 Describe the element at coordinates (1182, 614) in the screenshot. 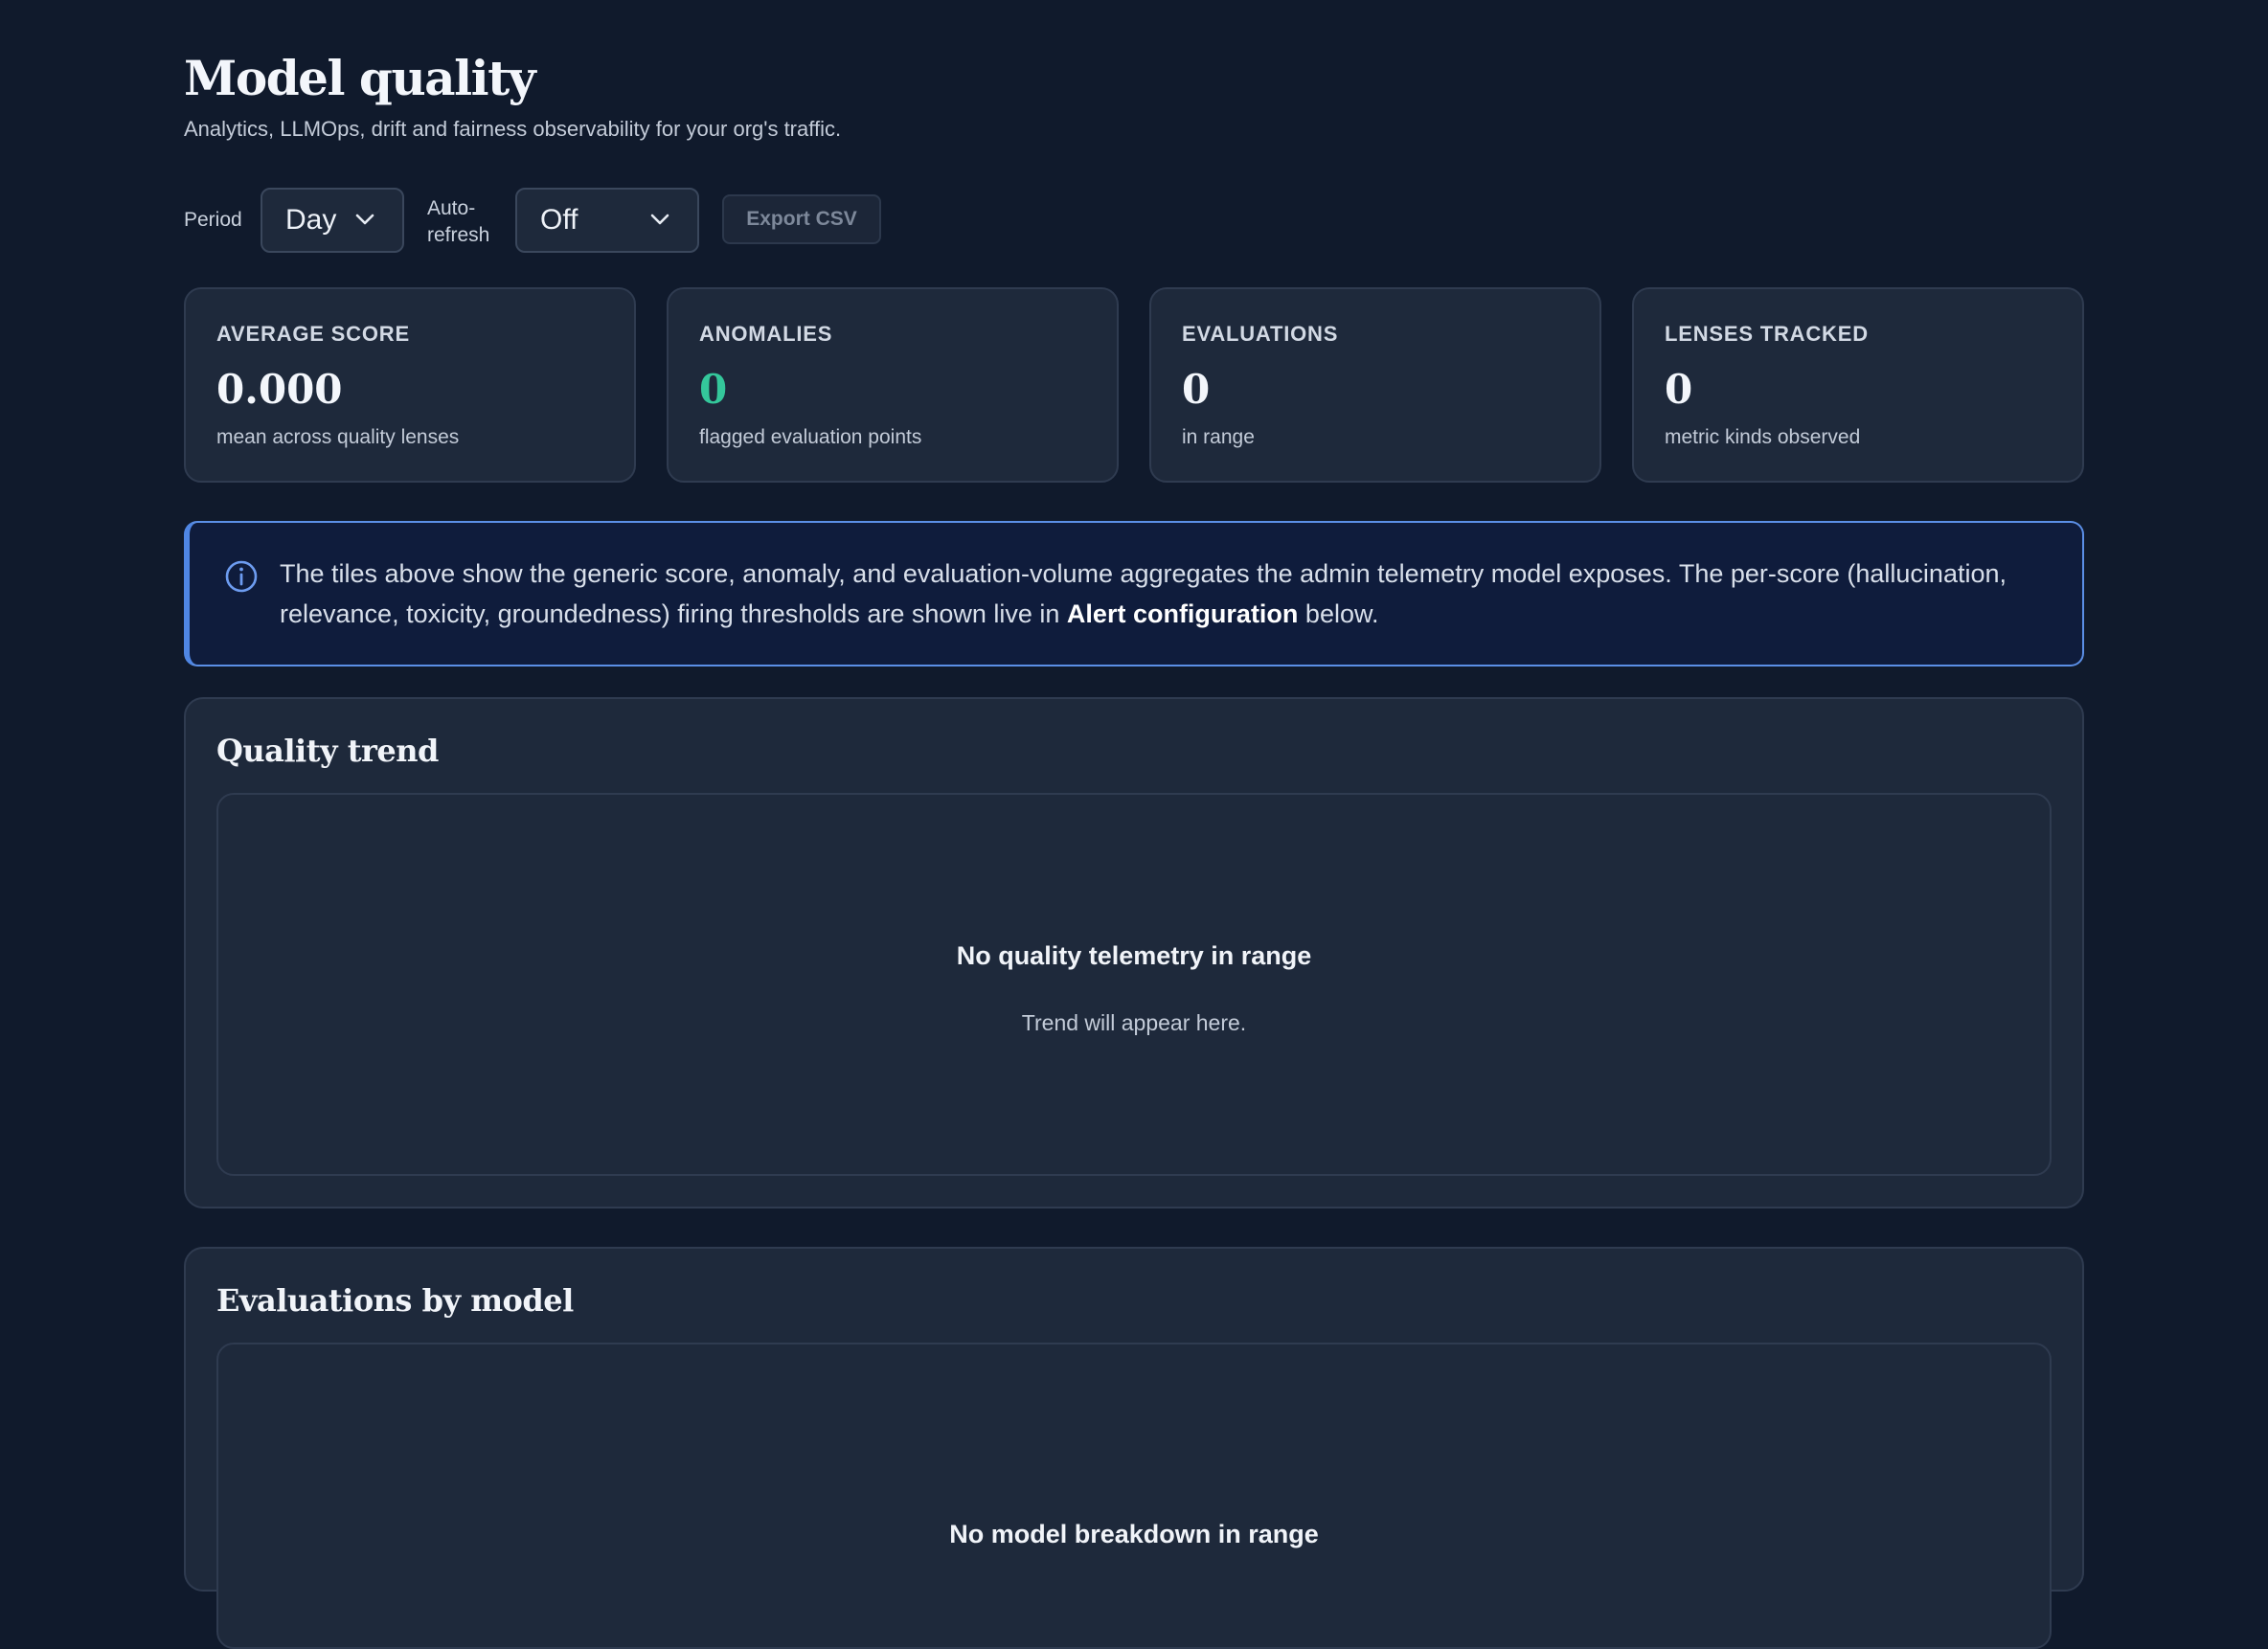

I see `alert-configuration-ref: Alert configuration` at that location.